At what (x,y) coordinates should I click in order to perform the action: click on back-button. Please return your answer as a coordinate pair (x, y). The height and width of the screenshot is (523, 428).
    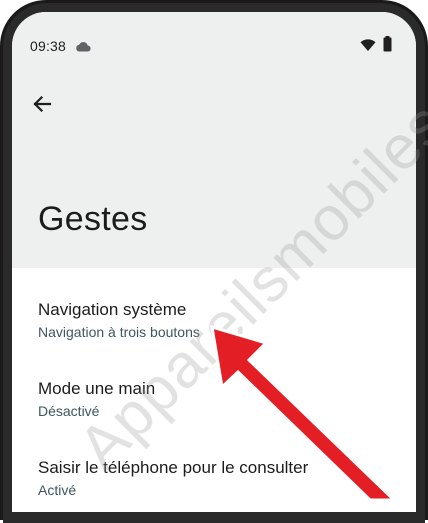
    Looking at the image, I should click on (42, 104).